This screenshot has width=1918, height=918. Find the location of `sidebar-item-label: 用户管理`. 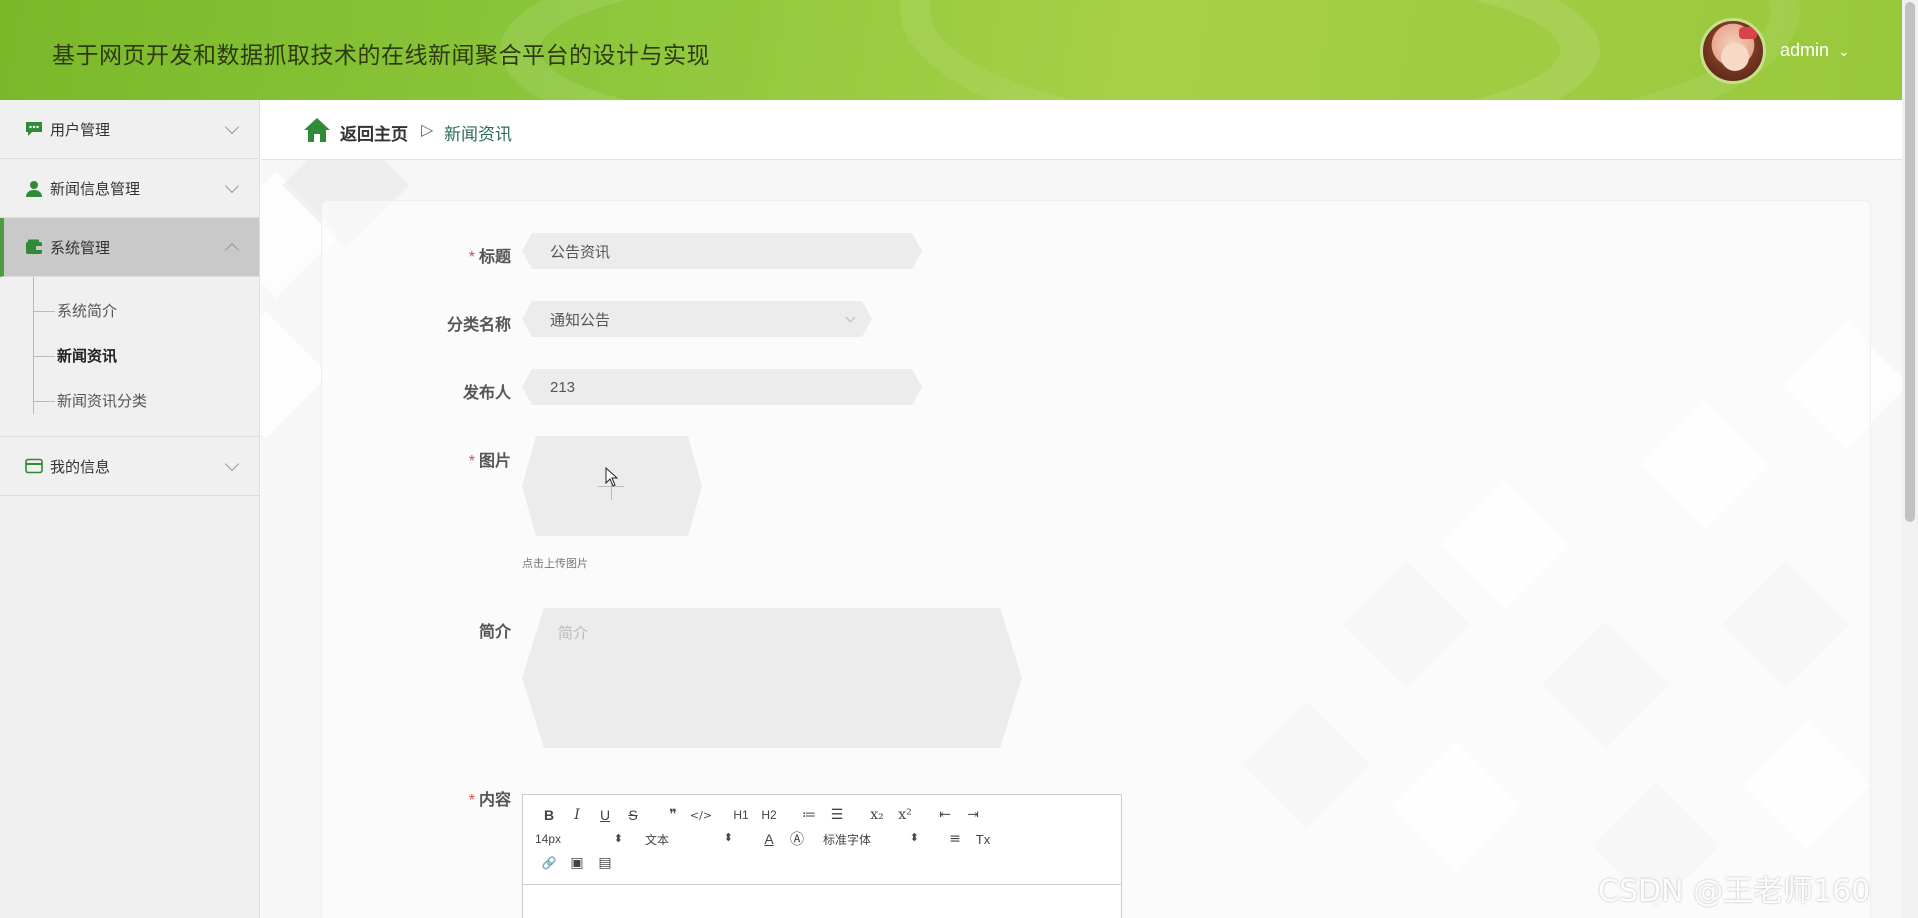

sidebar-item-label: 用户管理 is located at coordinates (80, 130).